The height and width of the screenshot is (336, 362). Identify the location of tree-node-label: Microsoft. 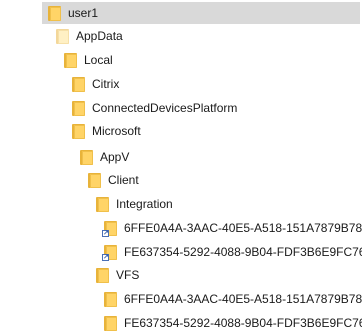
(116, 131).